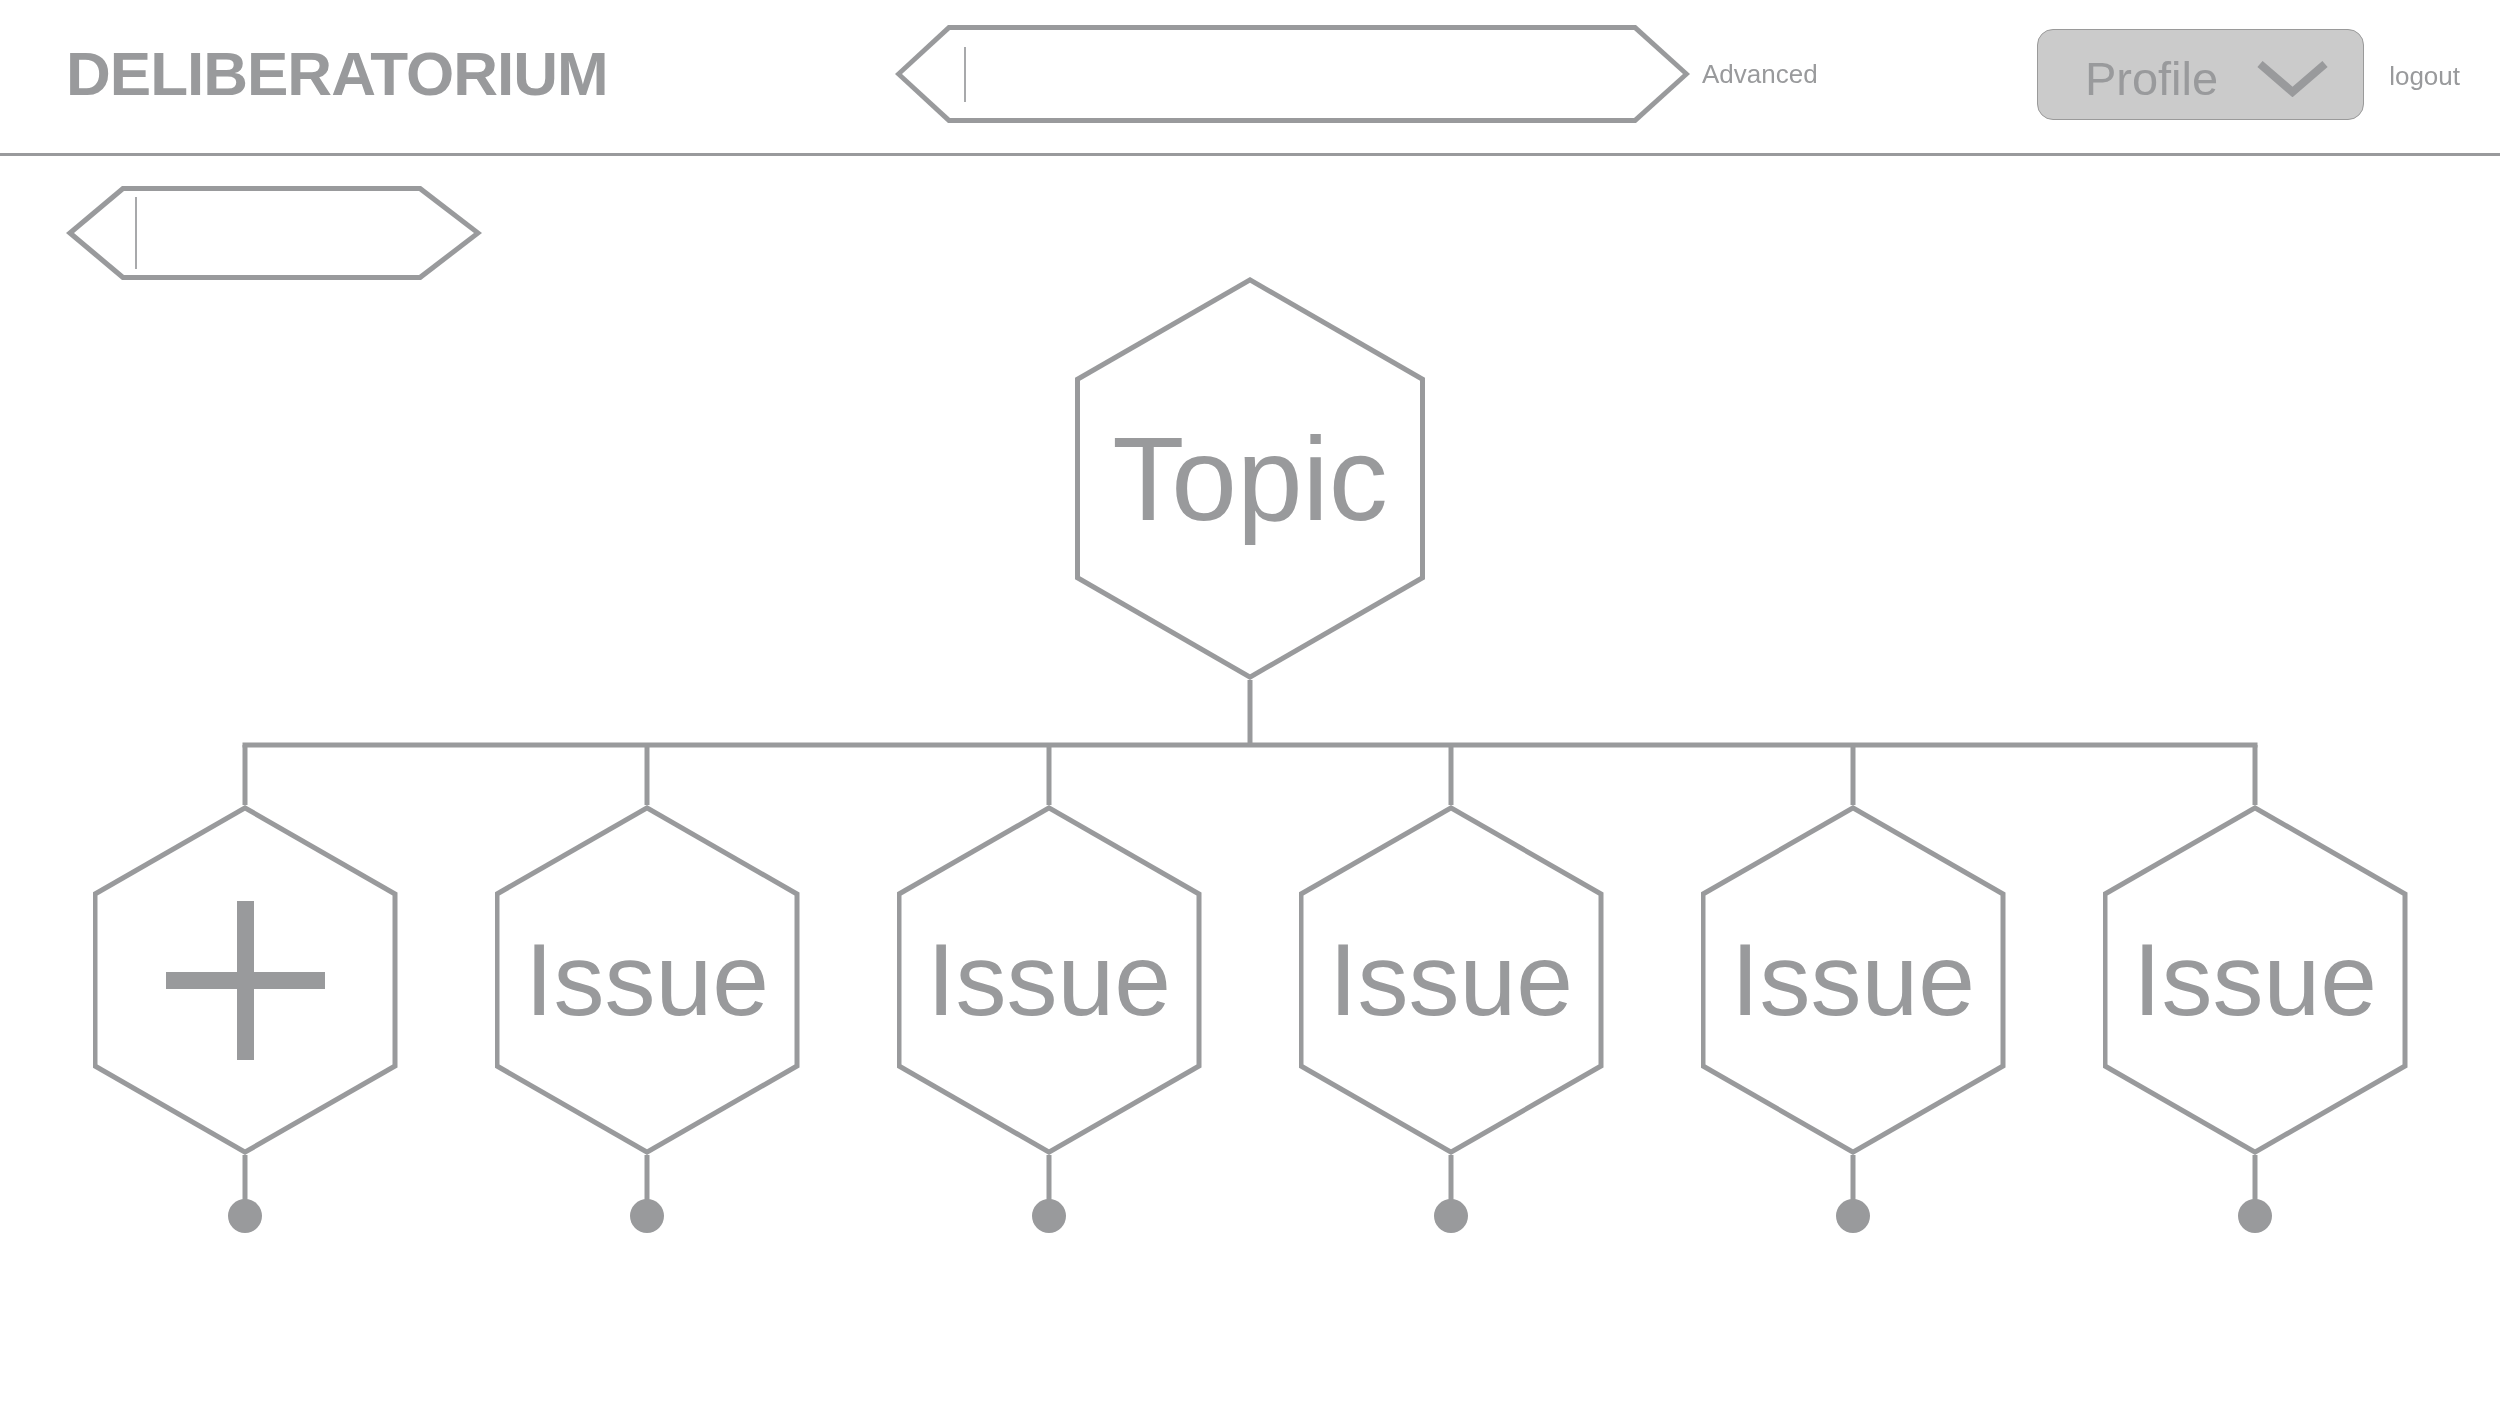 This screenshot has height=1406, width=2500. Describe the element at coordinates (2293, 78) in the screenshot. I see `chevron-down-icon` at that location.